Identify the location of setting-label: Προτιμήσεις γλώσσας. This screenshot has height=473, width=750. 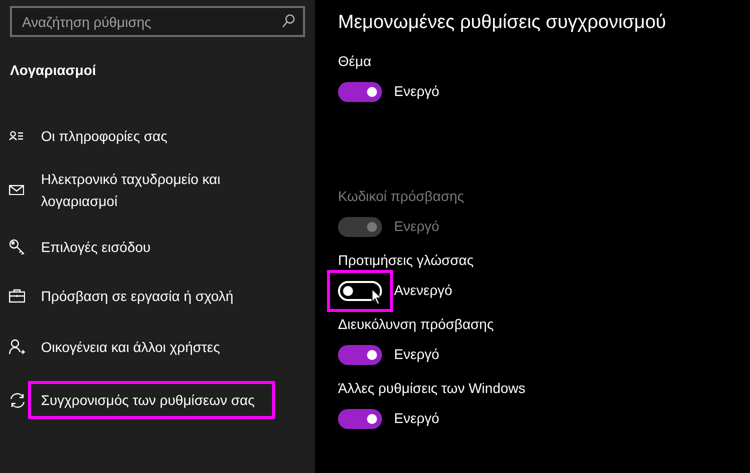
(406, 260).